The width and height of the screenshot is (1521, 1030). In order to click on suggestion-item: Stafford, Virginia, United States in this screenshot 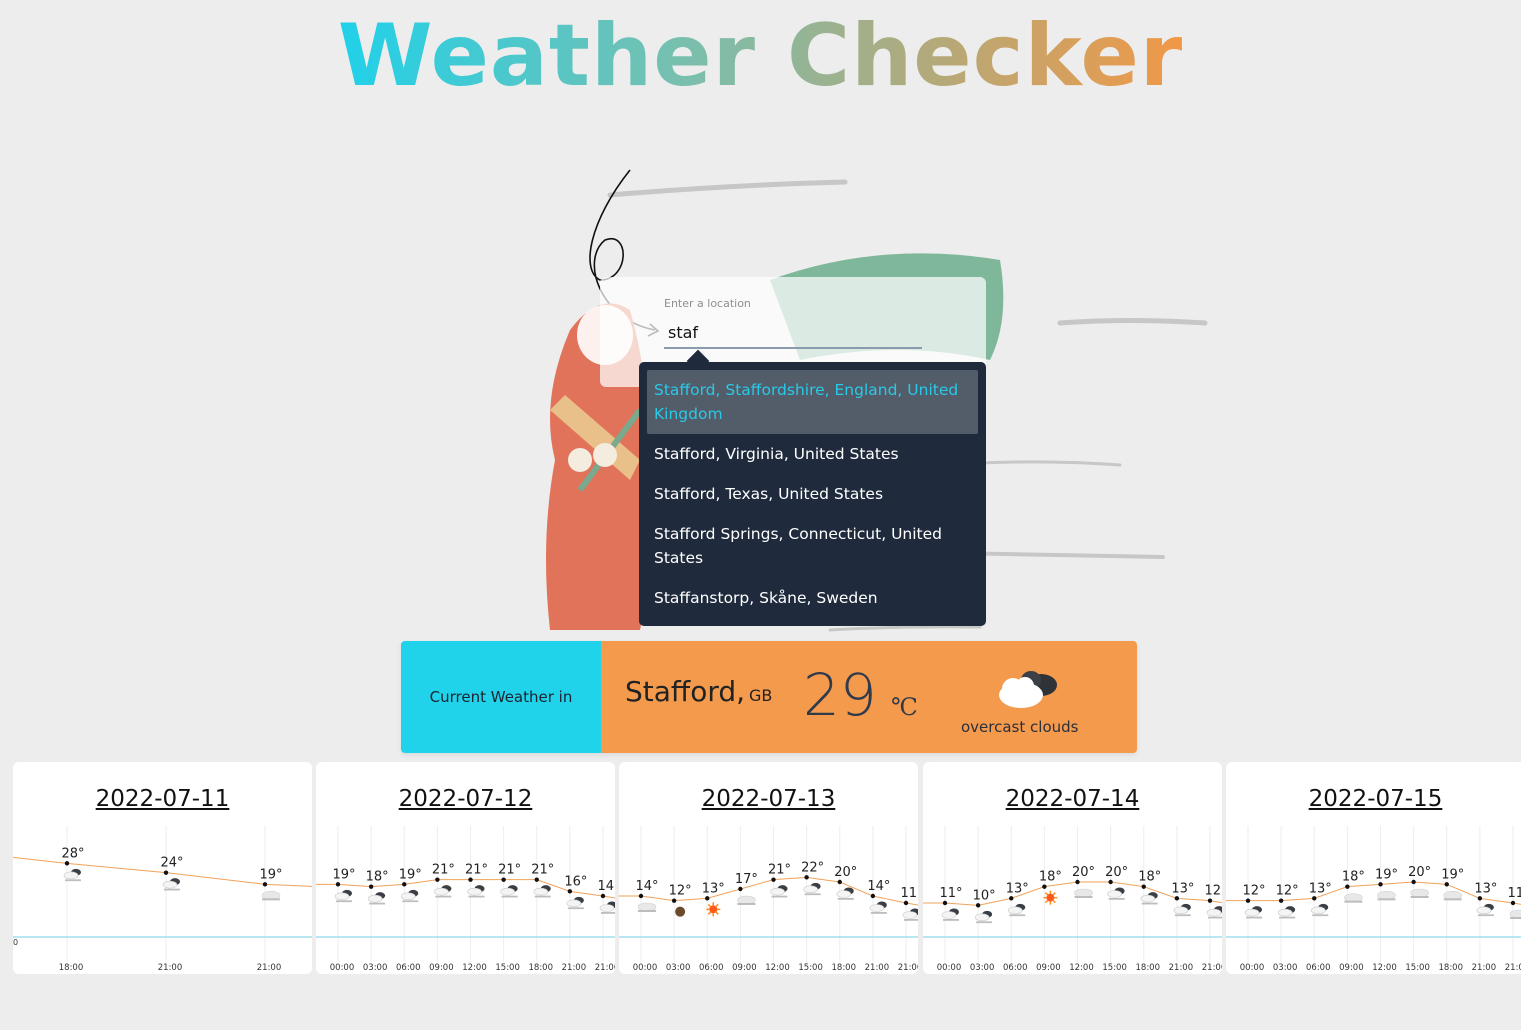, I will do `click(812, 454)`.